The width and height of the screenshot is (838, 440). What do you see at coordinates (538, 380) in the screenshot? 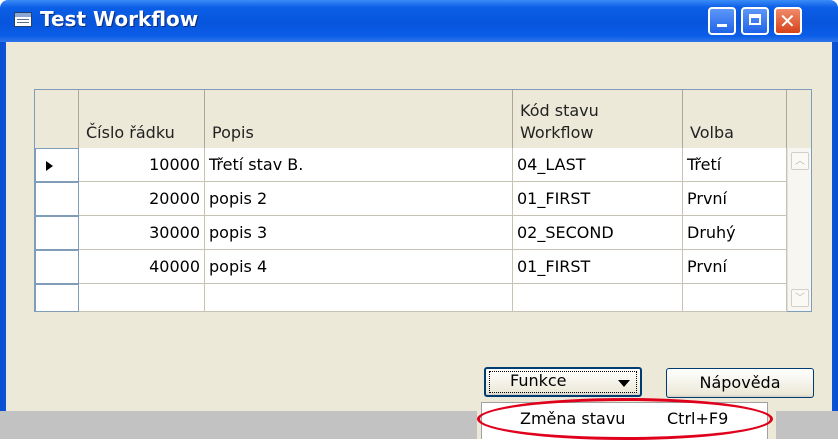
I see `functions-button-label: Funkce` at bounding box center [538, 380].